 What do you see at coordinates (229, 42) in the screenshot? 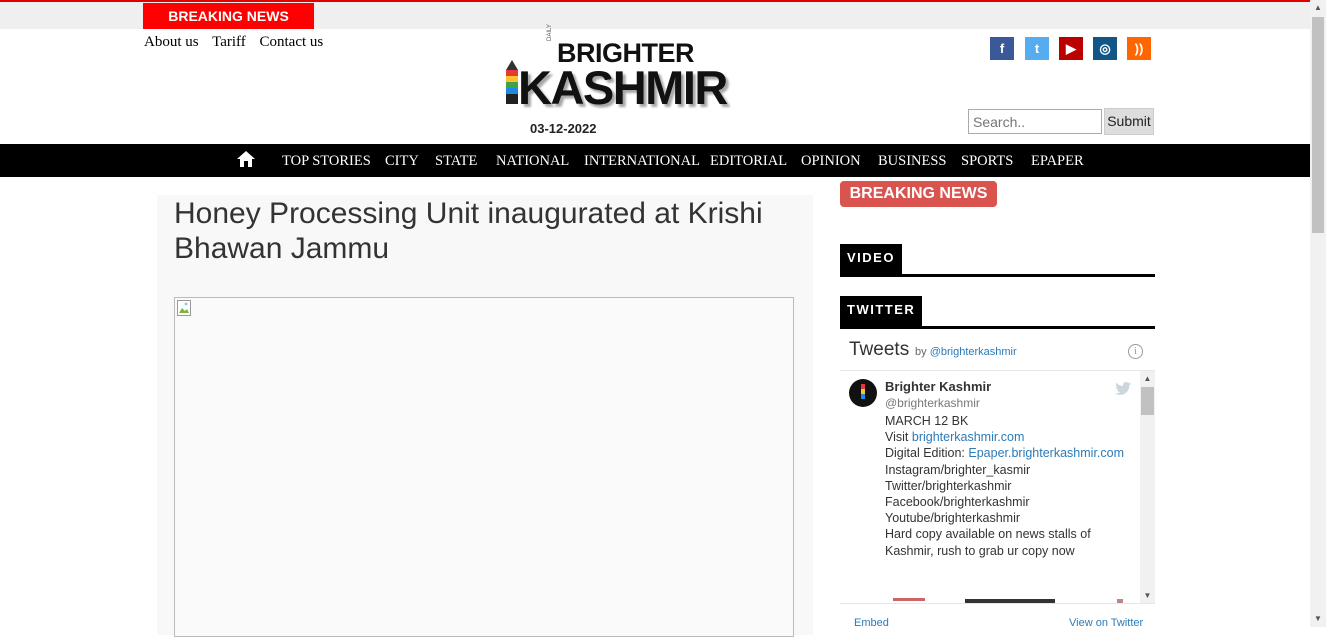
I see `tariff-link: Tariff` at bounding box center [229, 42].